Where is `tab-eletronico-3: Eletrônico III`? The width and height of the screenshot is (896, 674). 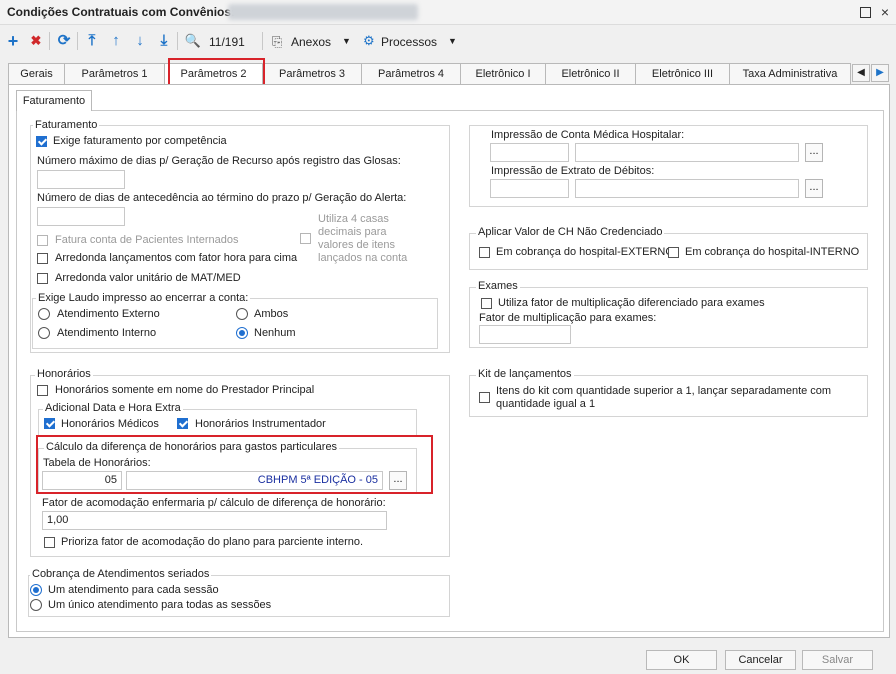 tab-eletronico-3: Eletrônico III is located at coordinates (682, 73).